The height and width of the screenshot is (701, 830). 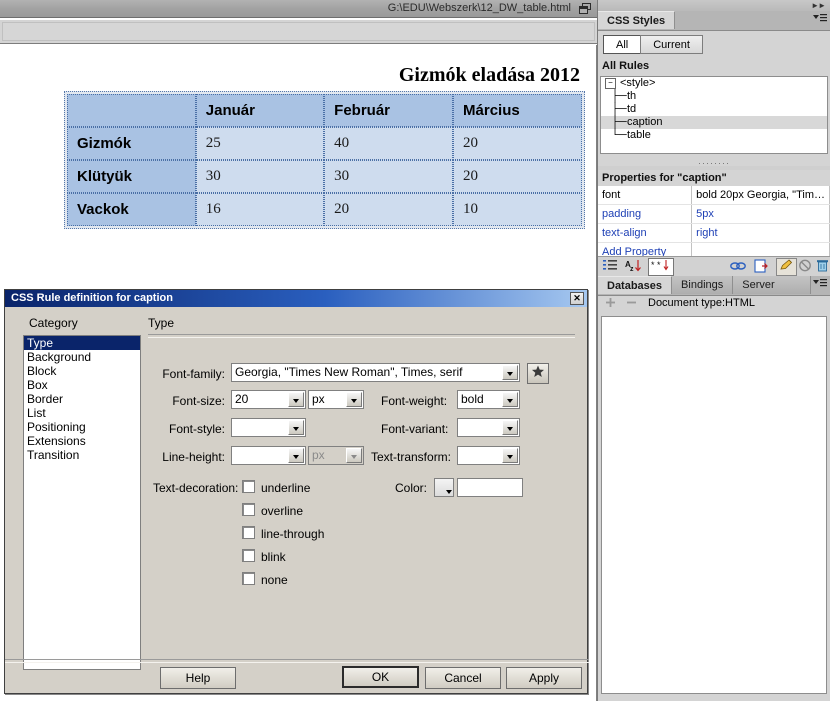 I want to click on set-properties-view-icon: * *, so click(x=661, y=267).